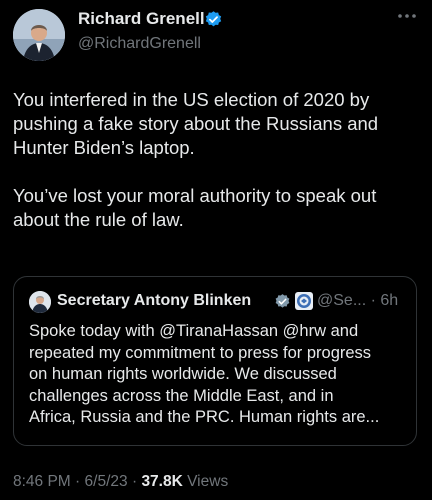 The width and height of the screenshot is (432, 500). I want to click on more-options-icon, so click(407, 16).